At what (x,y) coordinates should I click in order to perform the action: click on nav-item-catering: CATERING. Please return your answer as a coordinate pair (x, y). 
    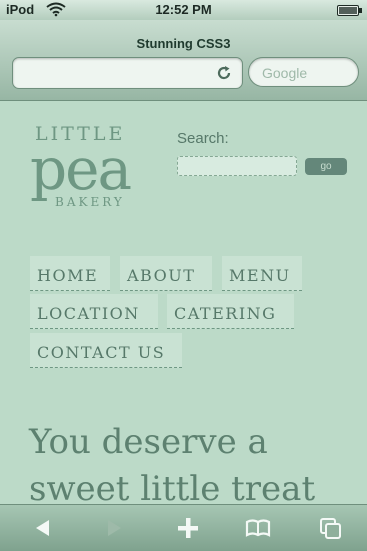
    Looking at the image, I should click on (230, 311).